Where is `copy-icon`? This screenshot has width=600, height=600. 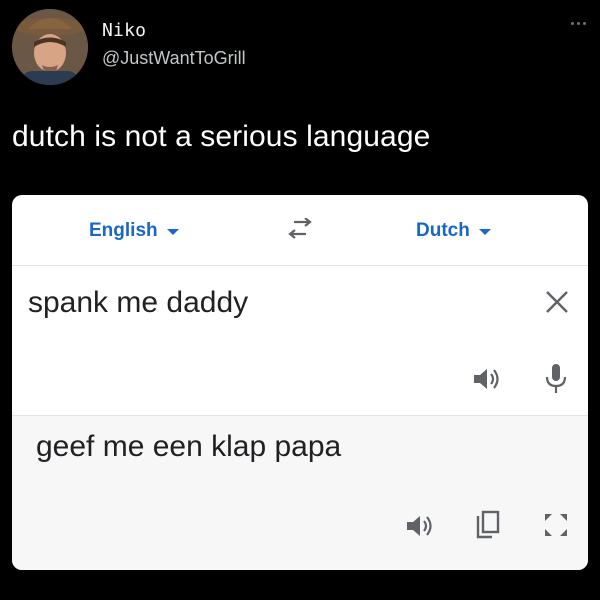
copy-icon is located at coordinates (487, 525).